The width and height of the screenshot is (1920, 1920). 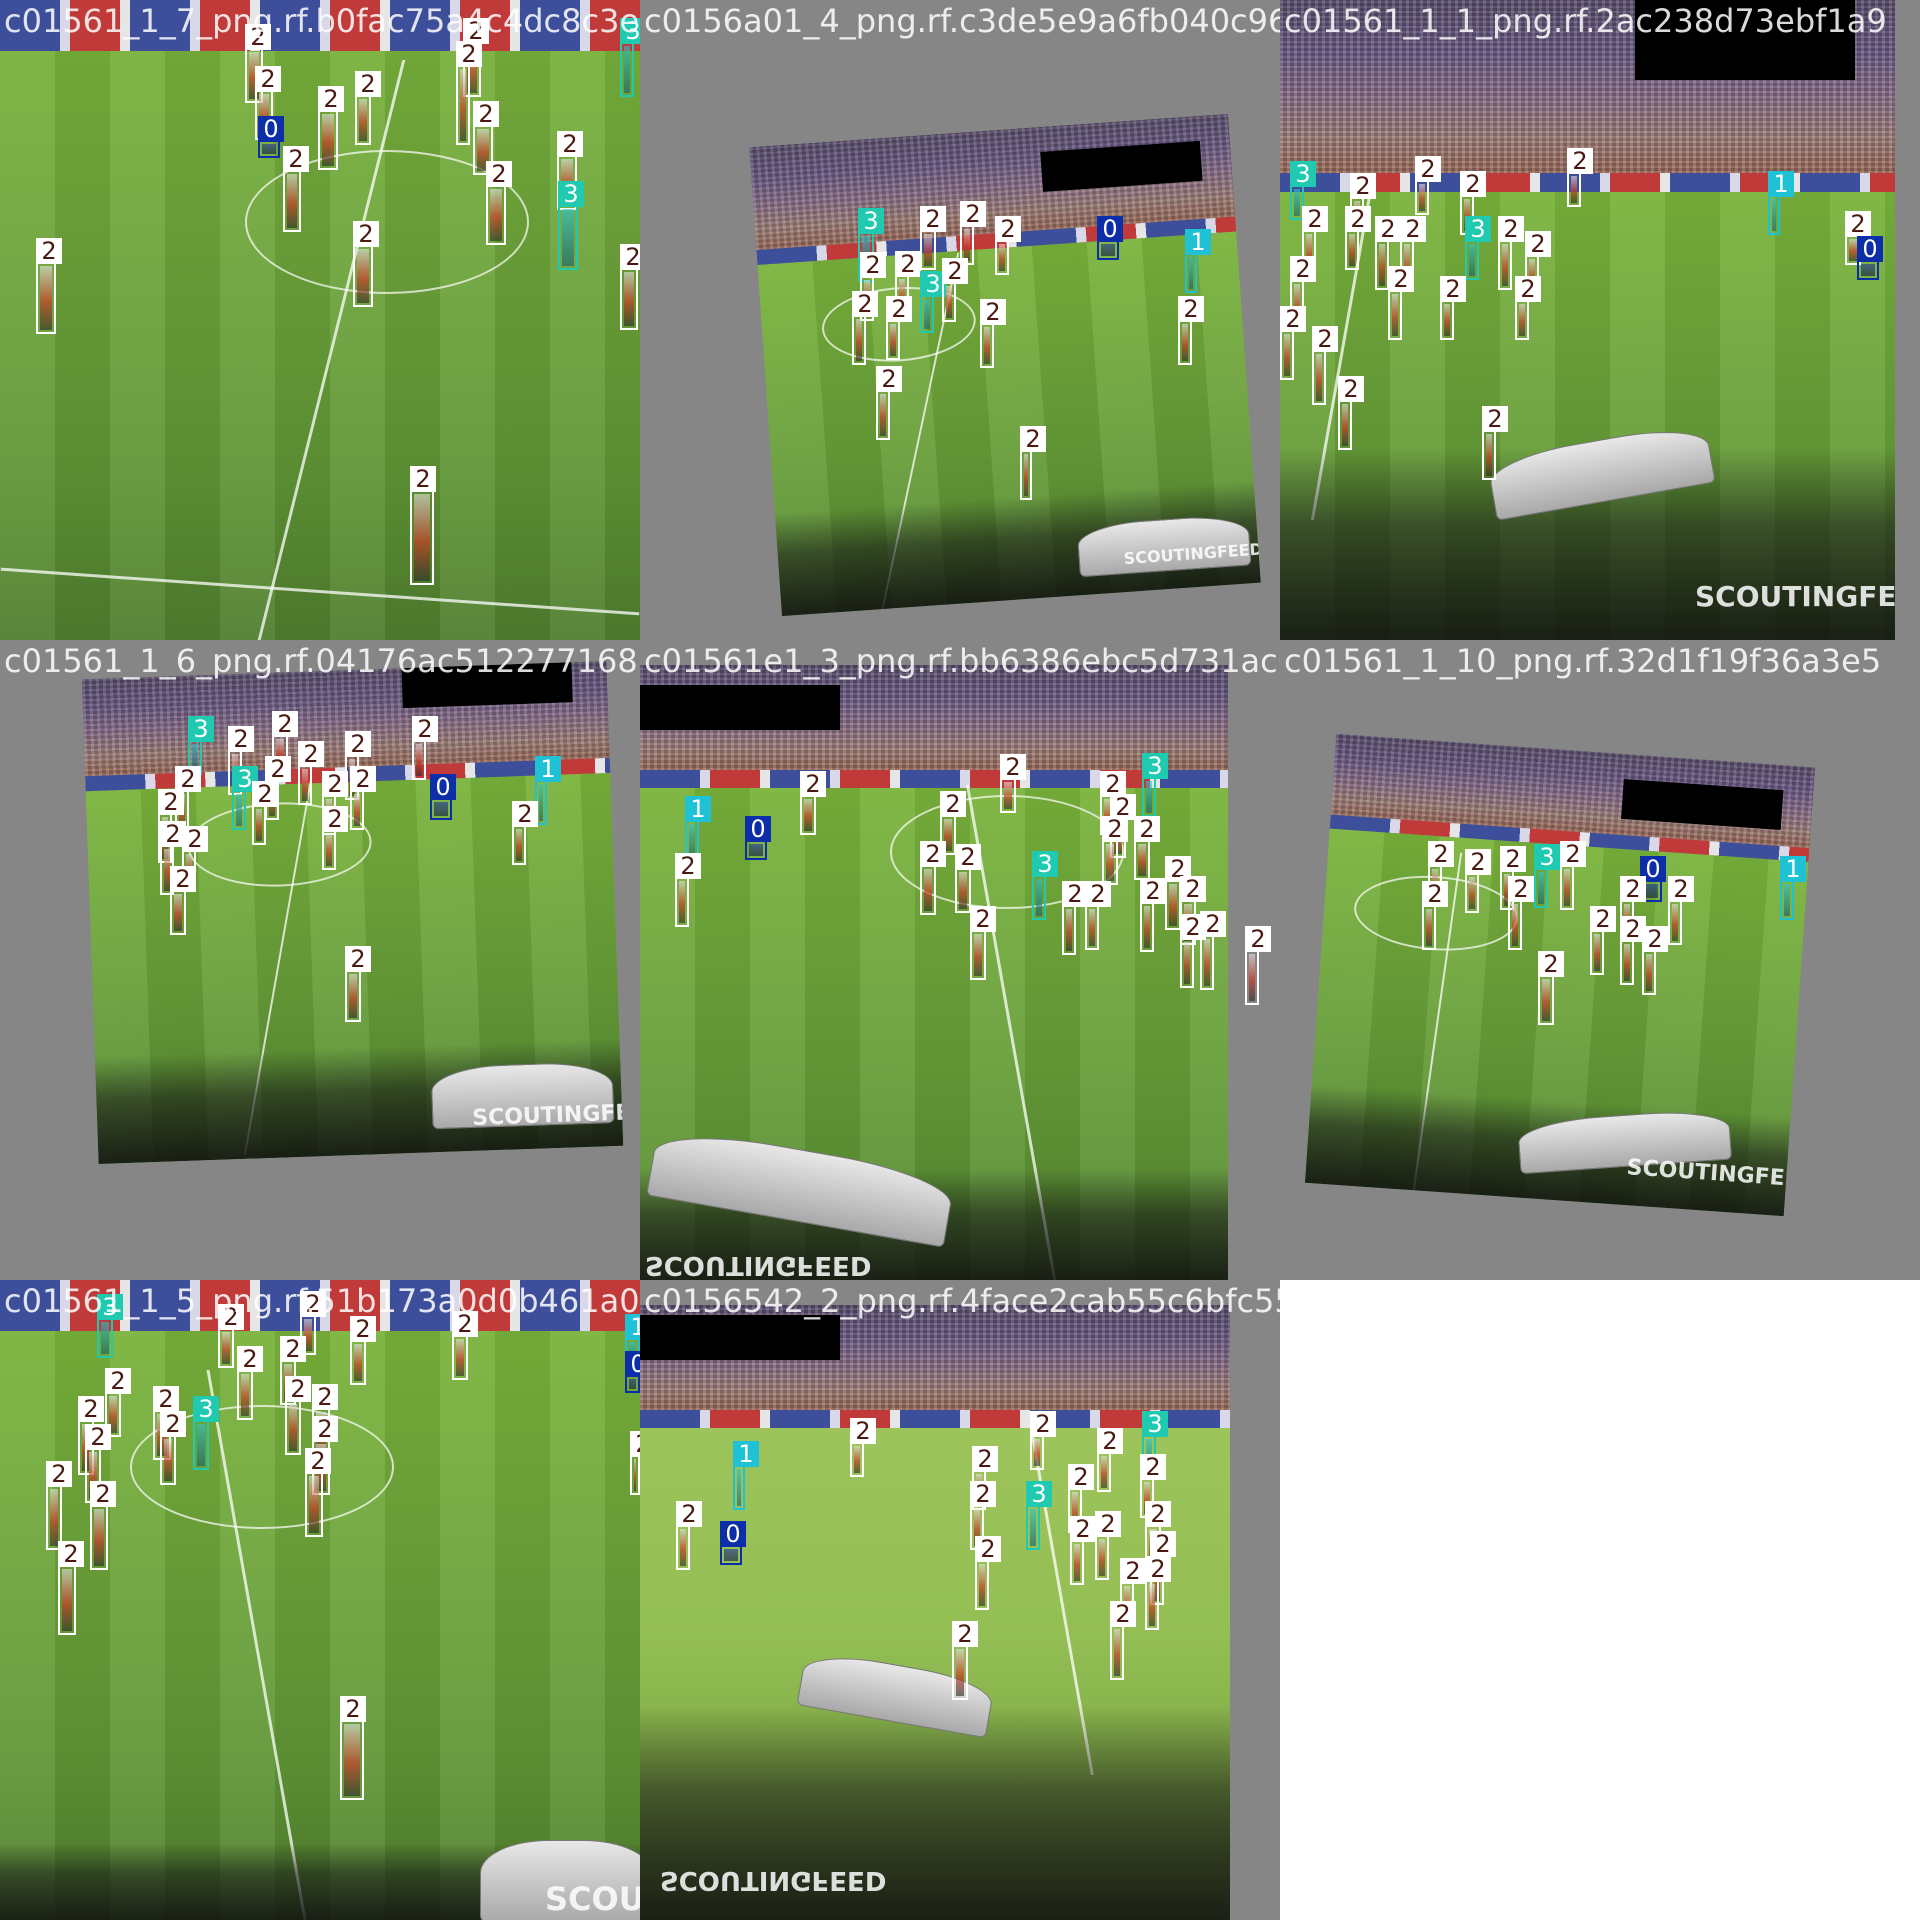 What do you see at coordinates (1583, 661) in the screenshot?
I see `tile-filename: c01561_1_10_png.rf.32d1f19f36a3e5` at bounding box center [1583, 661].